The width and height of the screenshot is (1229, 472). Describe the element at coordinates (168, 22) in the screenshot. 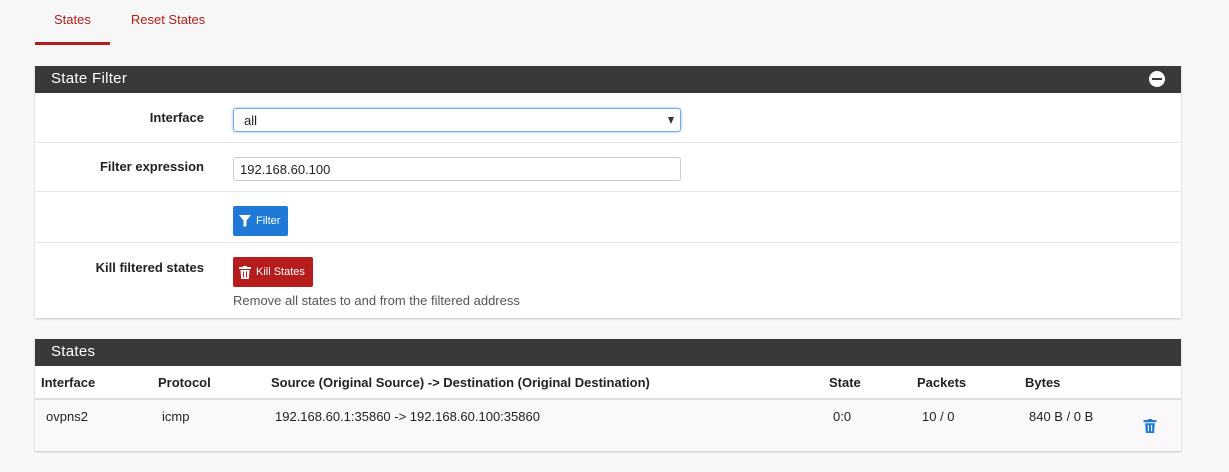

I see `tab-reset-states: Reset States` at that location.